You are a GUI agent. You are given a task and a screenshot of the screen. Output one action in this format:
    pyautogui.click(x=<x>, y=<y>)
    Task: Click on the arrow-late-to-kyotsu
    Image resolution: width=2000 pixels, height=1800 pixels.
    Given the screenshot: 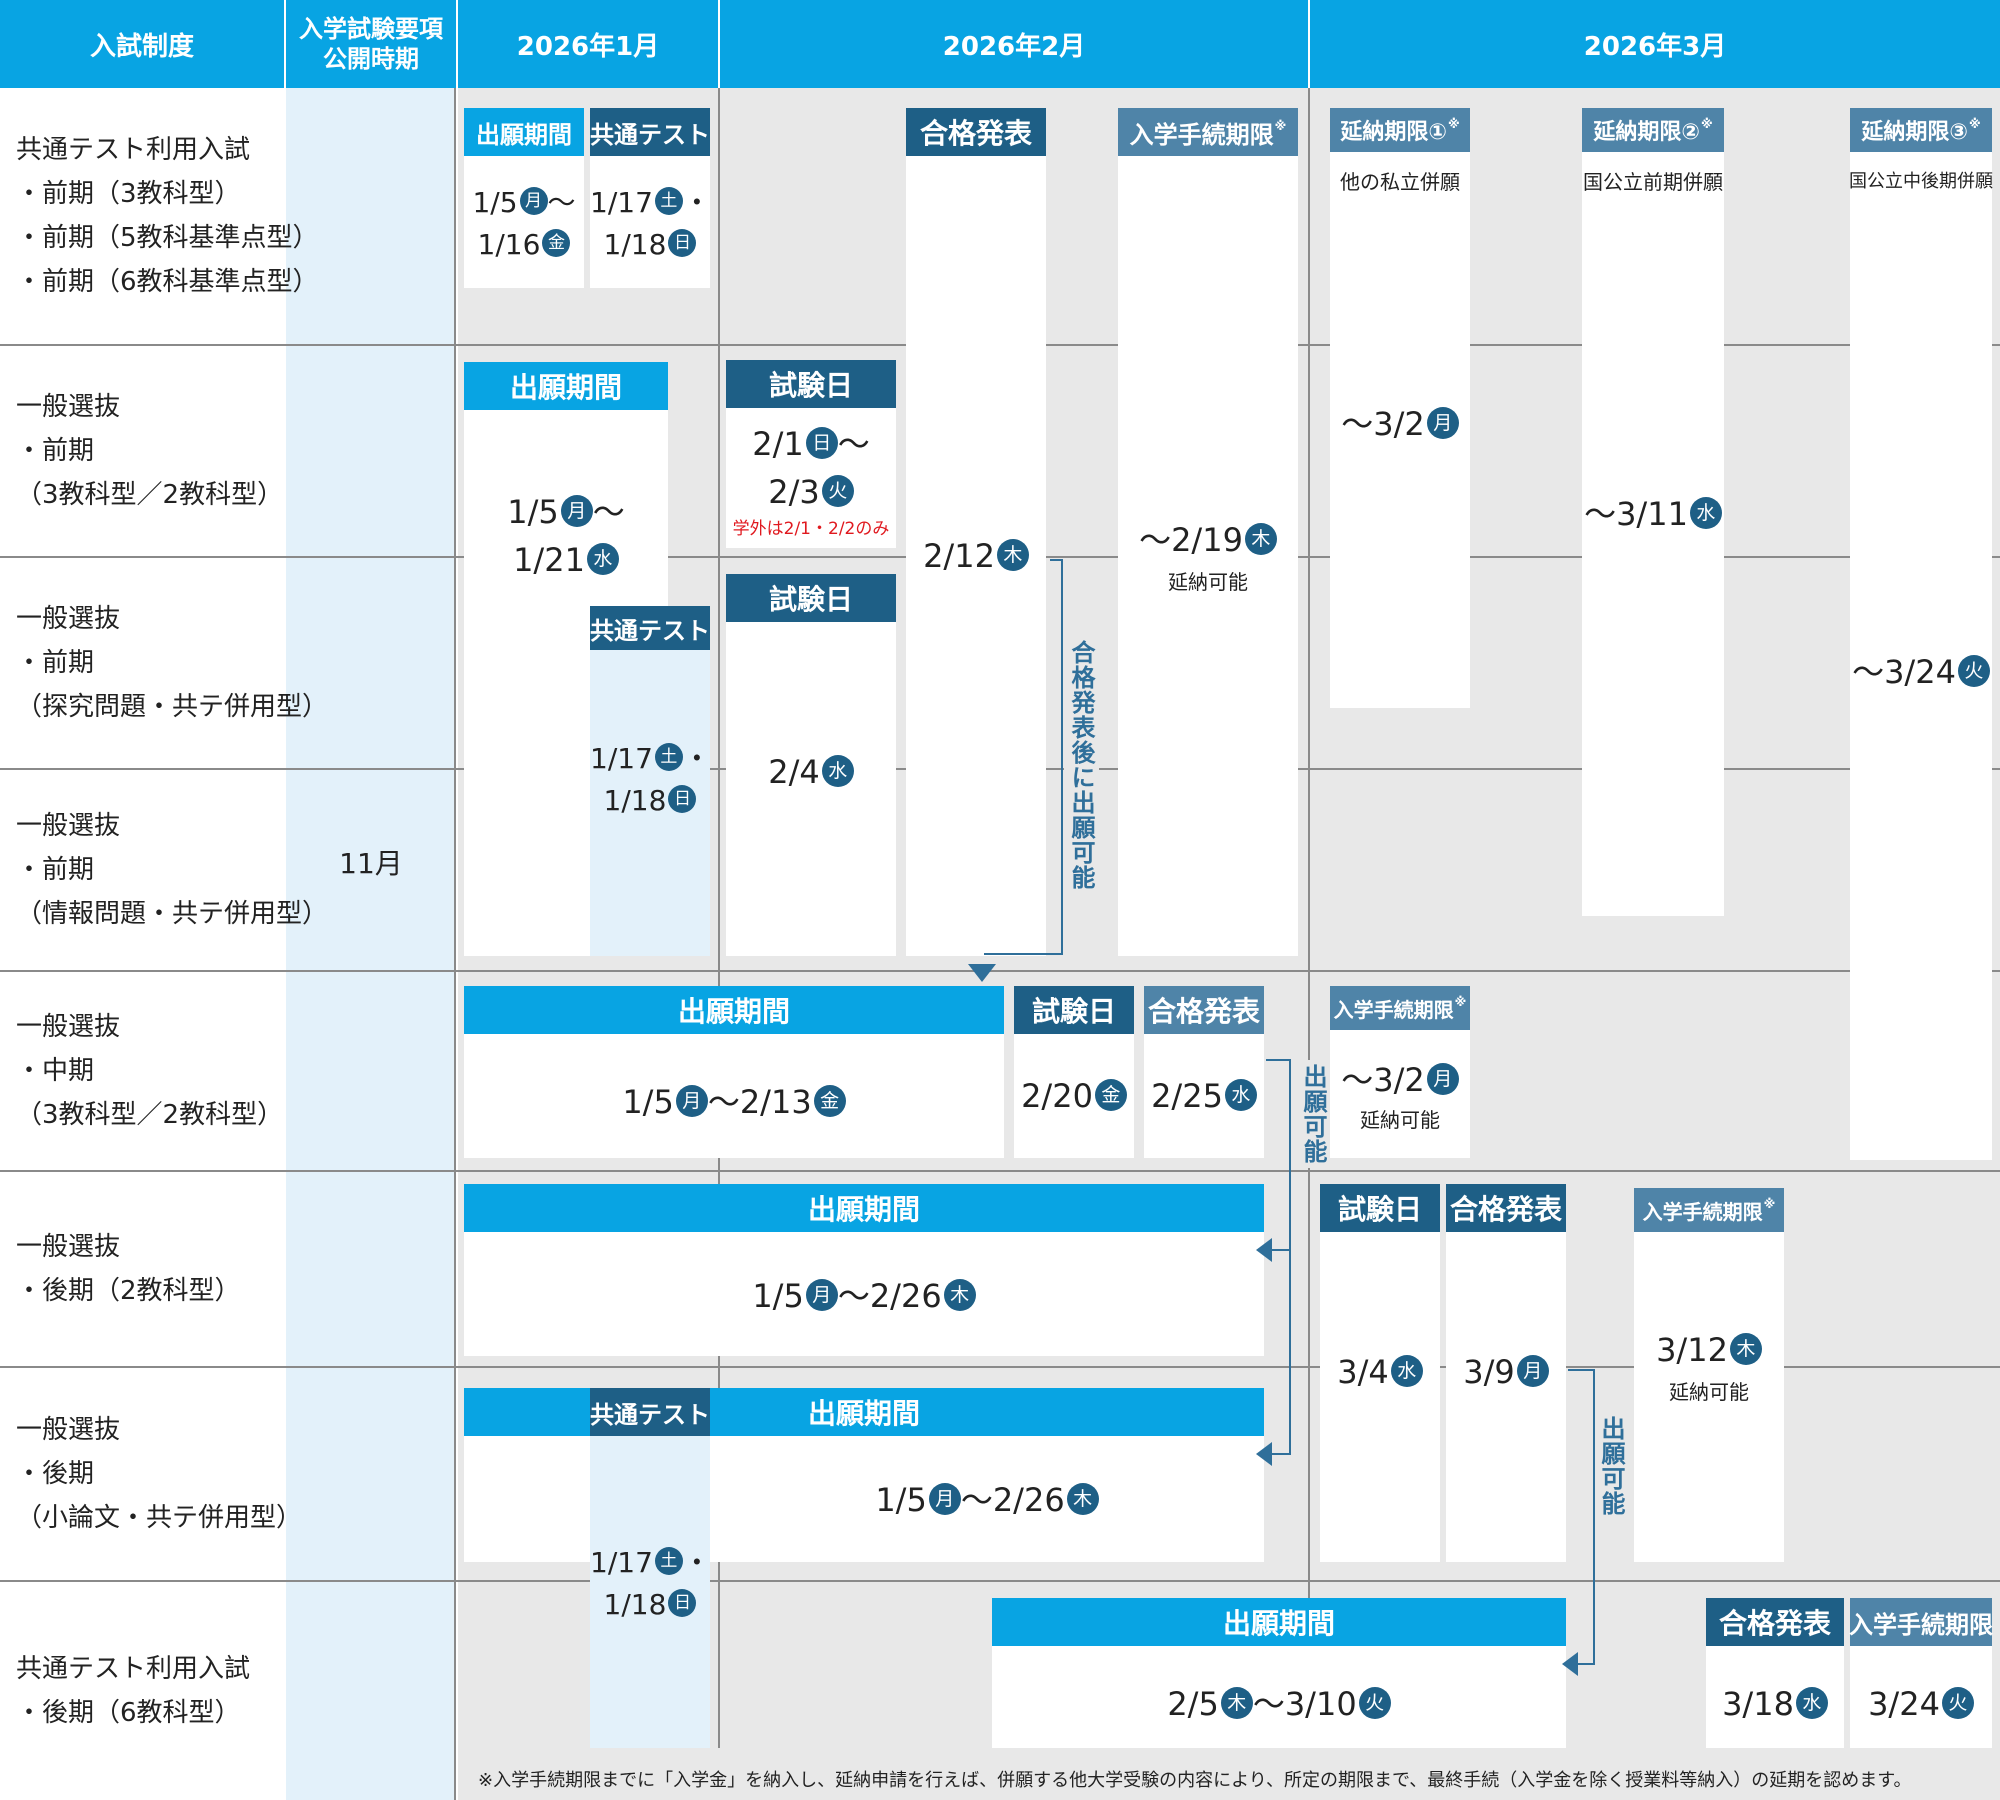 What is the action you would take?
    pyautogui.click(x=1581, y=1517)
    